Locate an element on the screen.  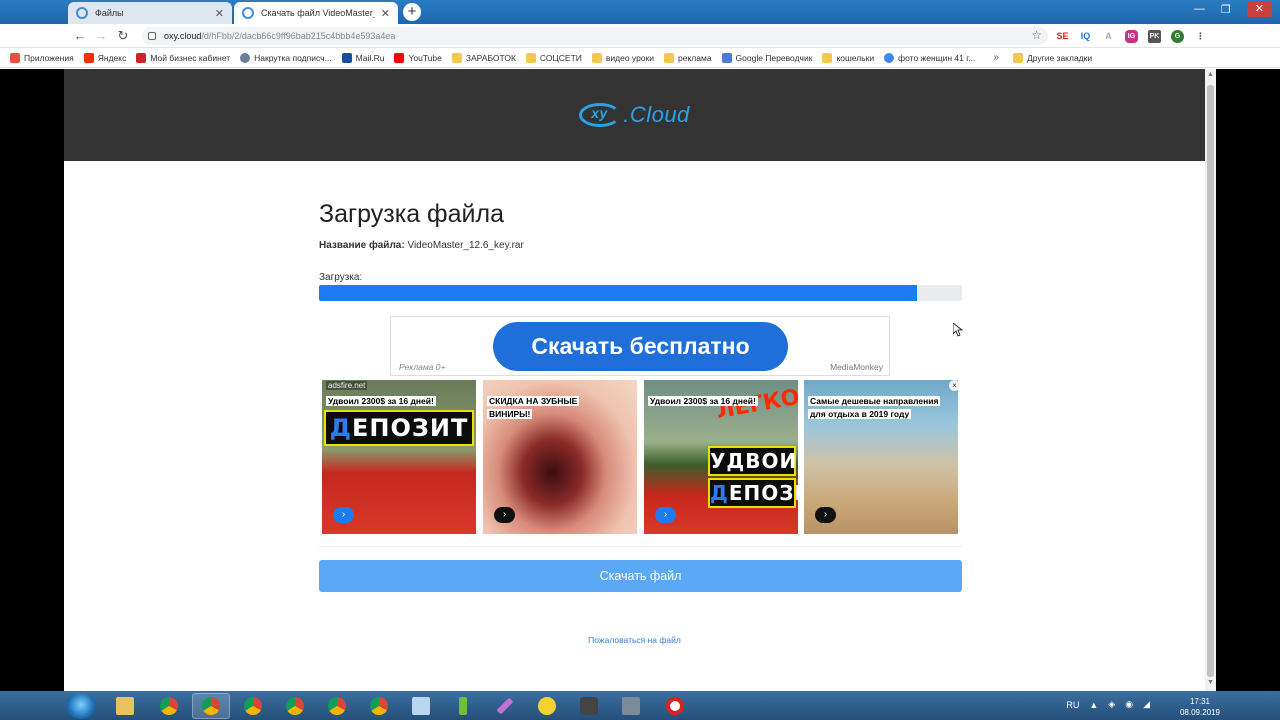
ad-brand: MediaMonkey is located at coordinates (856, 367).